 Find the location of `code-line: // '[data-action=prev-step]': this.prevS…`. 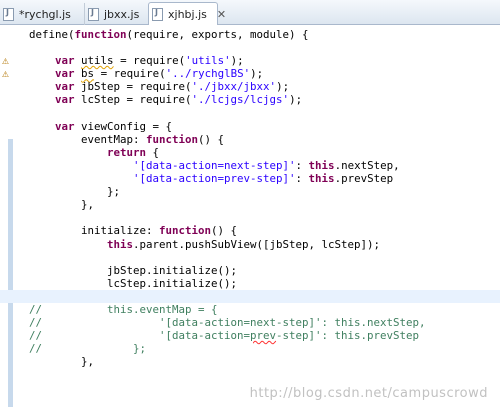

code-line: // '[data-action=prev-step]': this.prevS… is located at coordinates (250, 335).